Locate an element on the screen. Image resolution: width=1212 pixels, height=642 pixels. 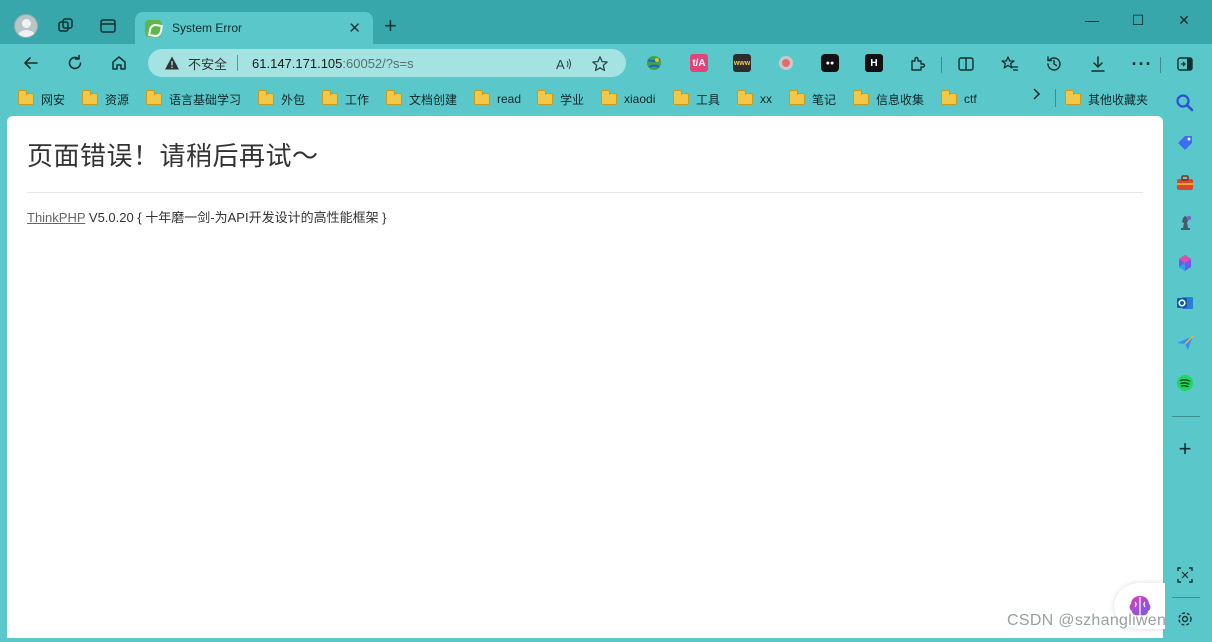
sidebar-settings-button is located at coordinates (1185, 619).